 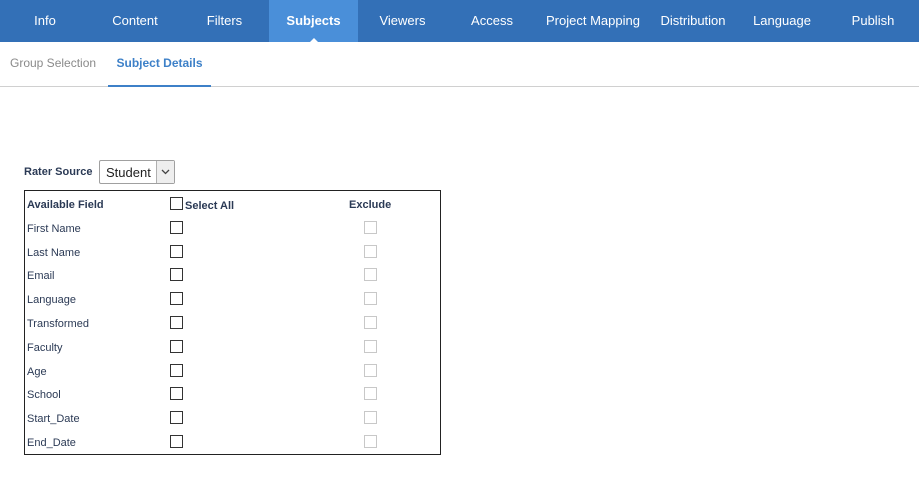 What do you see at coordinates (370, 346) in the screenshot?
I see `exclude-checkbox-faculty` at bounding box center [370, 346].